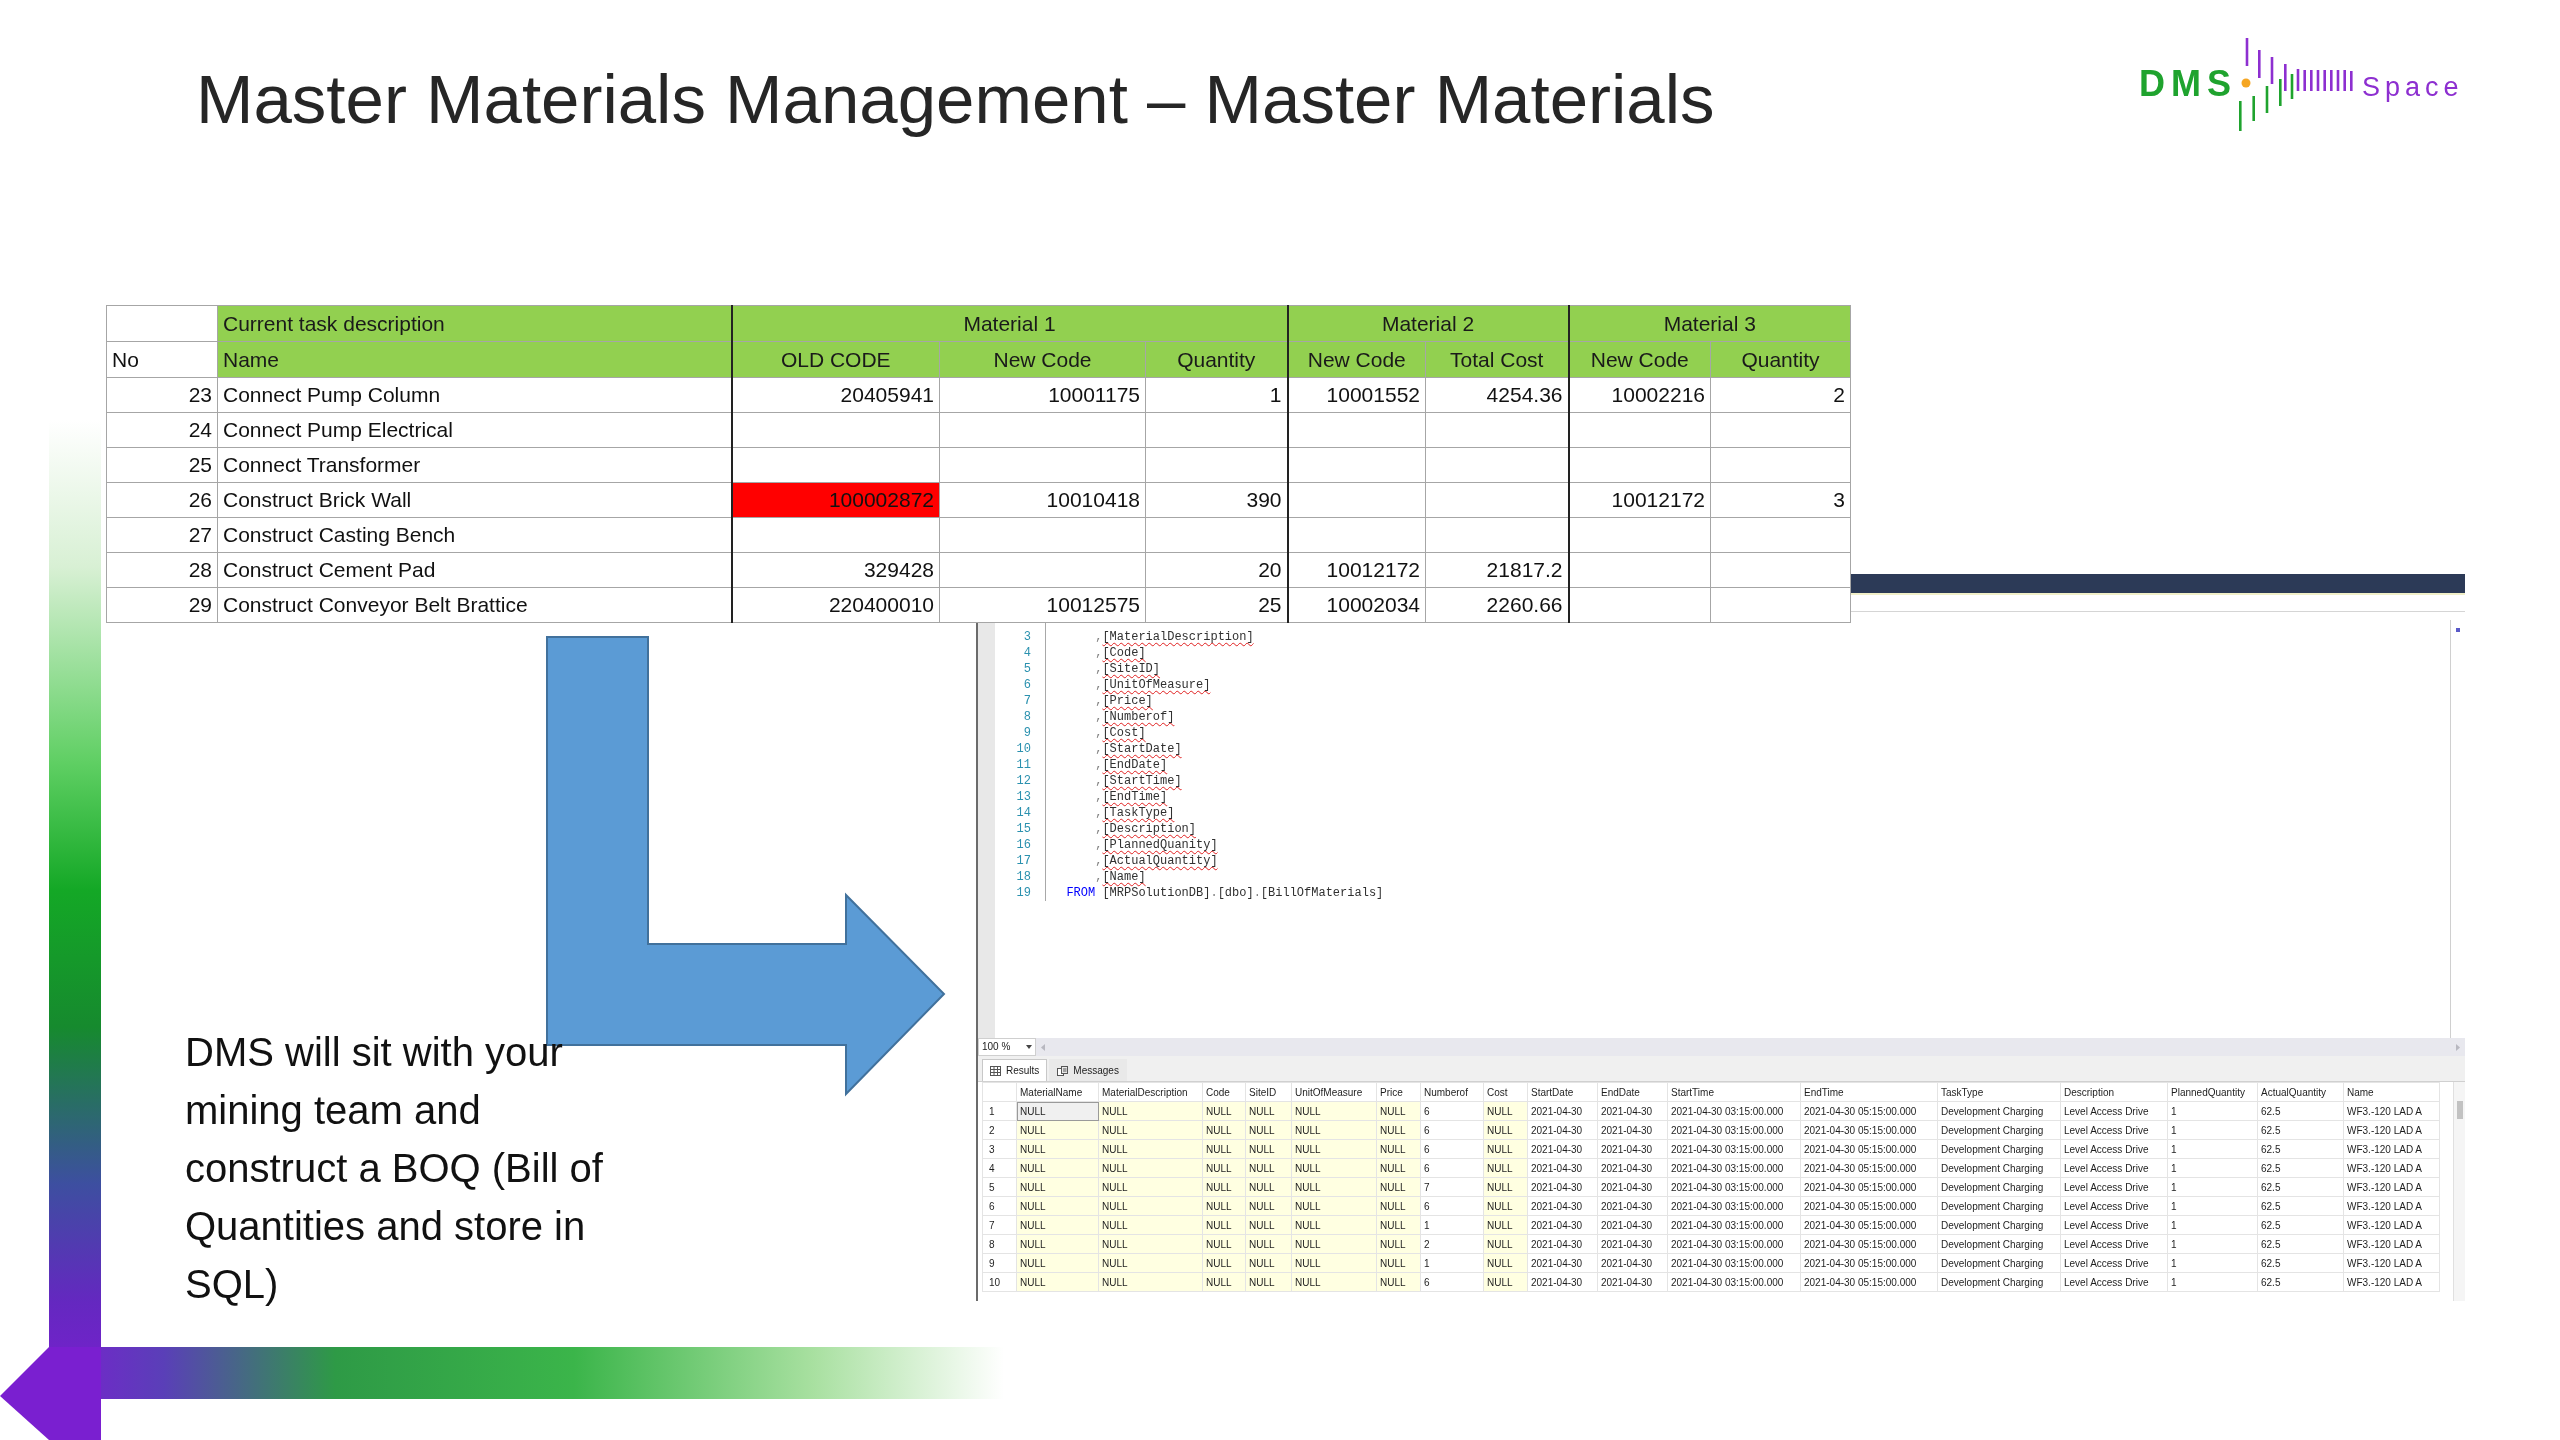 Image resolution: width=2560 pixels, height=1440 pixels. Describe the element at coordinates (1007, 1047) in the screenshot. I see `zoom-dropdown: 100 %` at that location.